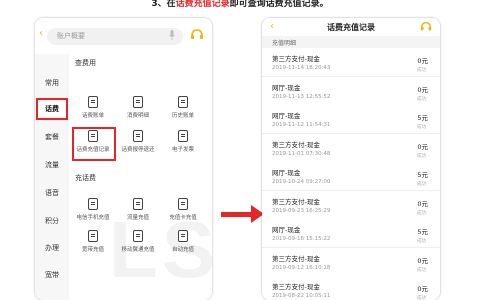 This screenshot has height=300, width=480. Describe the element at coordinates (351, 205) in the screenshot. I see `record-row: 第三方支付-现金 2019-09-23 16:25:29 0元 成功` at that location.